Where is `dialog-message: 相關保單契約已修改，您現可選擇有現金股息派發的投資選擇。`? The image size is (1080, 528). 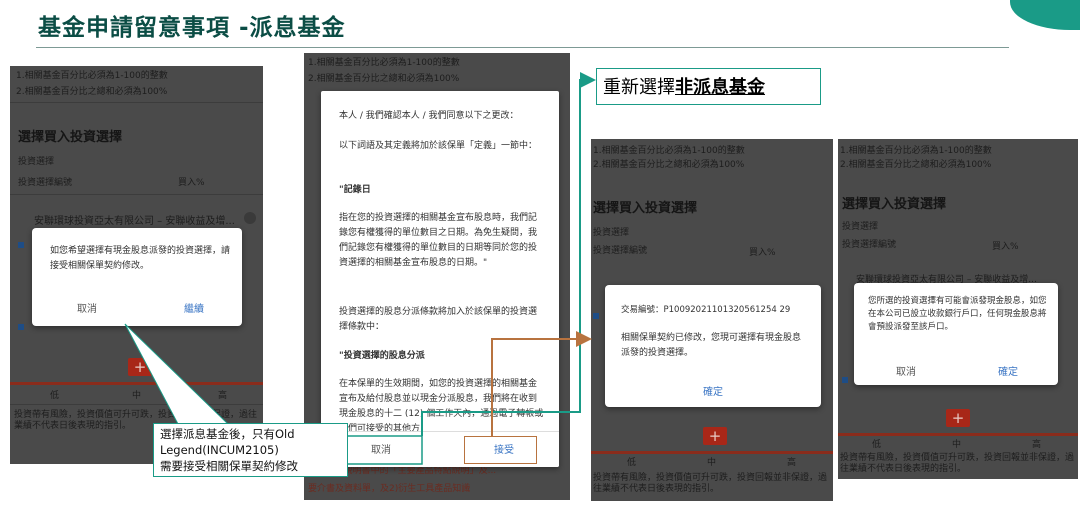
dialog-message: 相關保單契約已修改，您現可選擇有現金股息派發的投資選擇。 is located at coordinates (711, 345).